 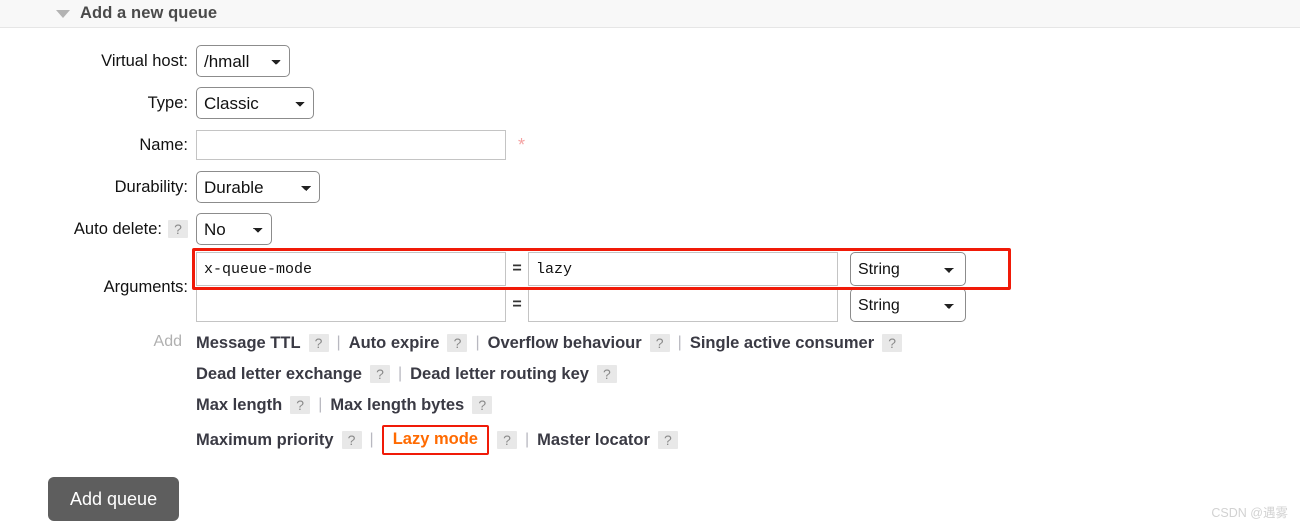 I want to click on preset-dead-letter-exchange-help-icon: ?, so click(x=379, y=374).